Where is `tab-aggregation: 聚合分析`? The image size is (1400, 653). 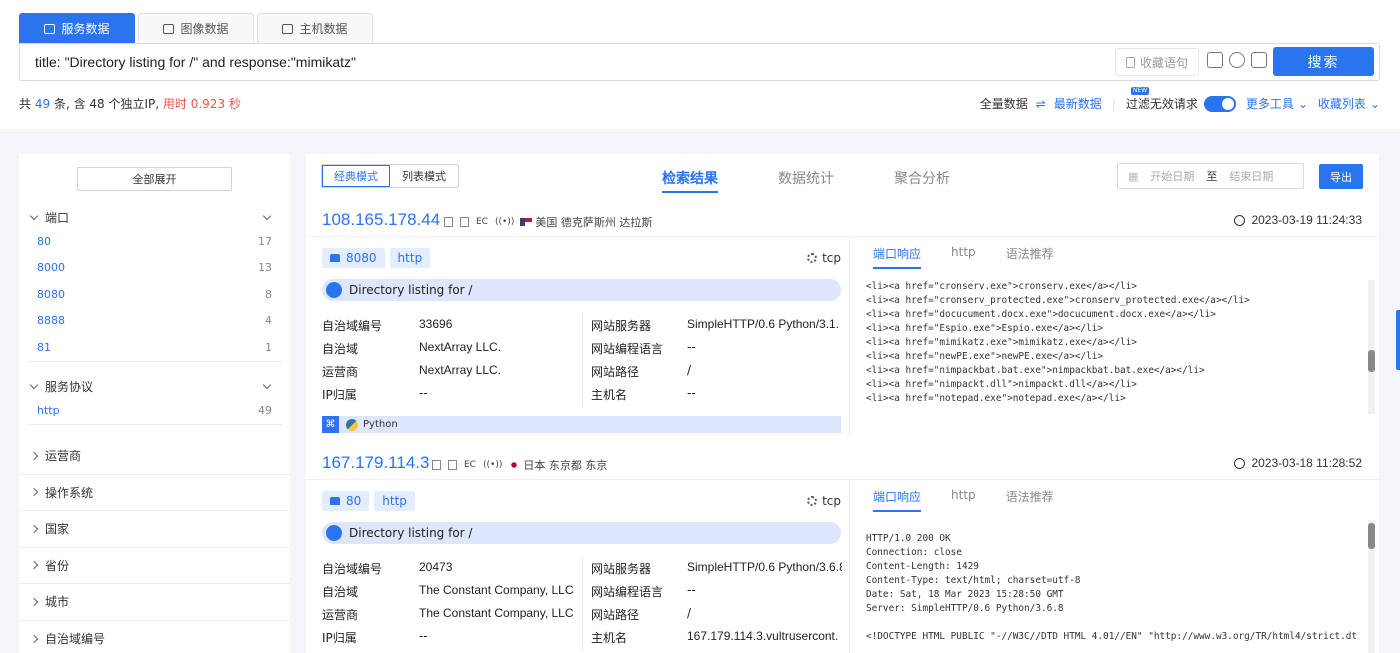 tab-aggregation: 聚合分析 is located at coordinates (922, 180).